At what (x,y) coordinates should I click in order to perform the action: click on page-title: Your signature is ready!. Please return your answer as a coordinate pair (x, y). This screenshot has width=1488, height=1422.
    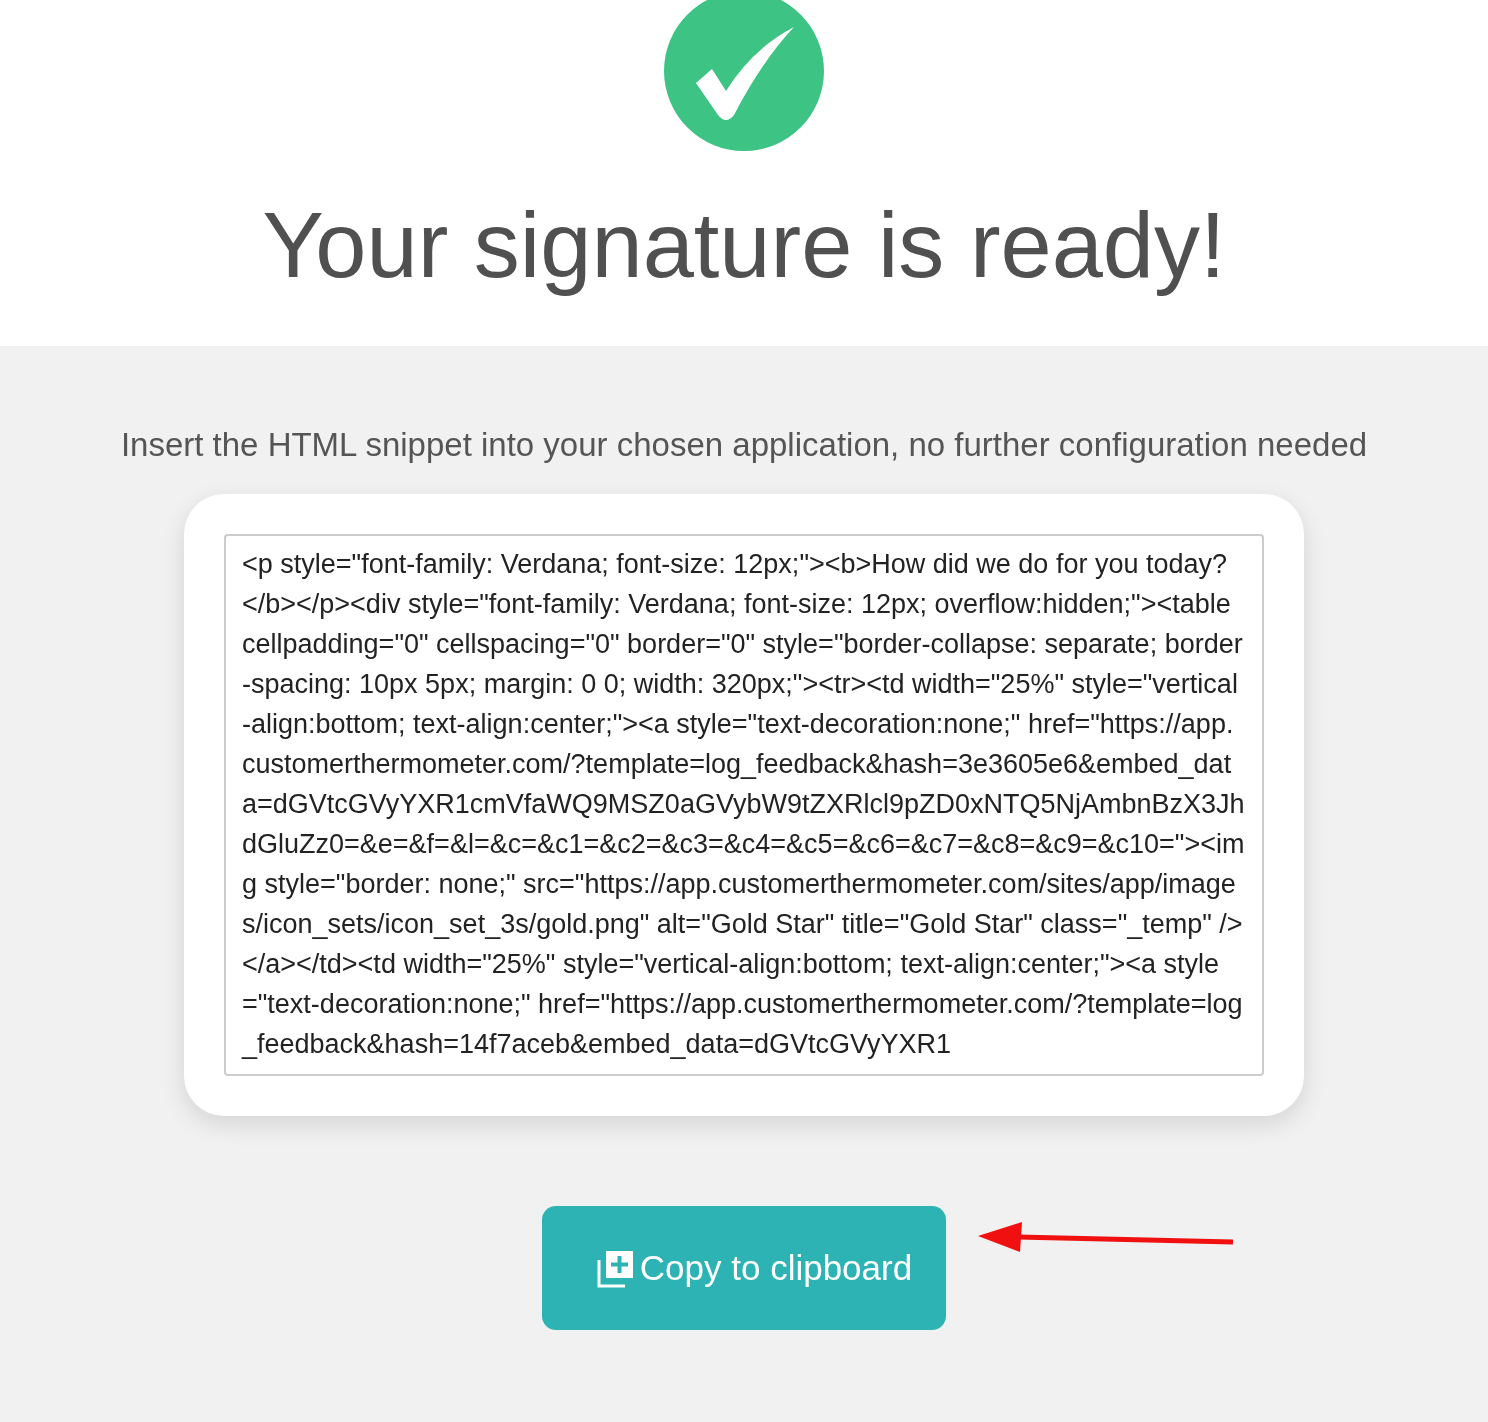
    Looking at the image, I should click on (744, 246).